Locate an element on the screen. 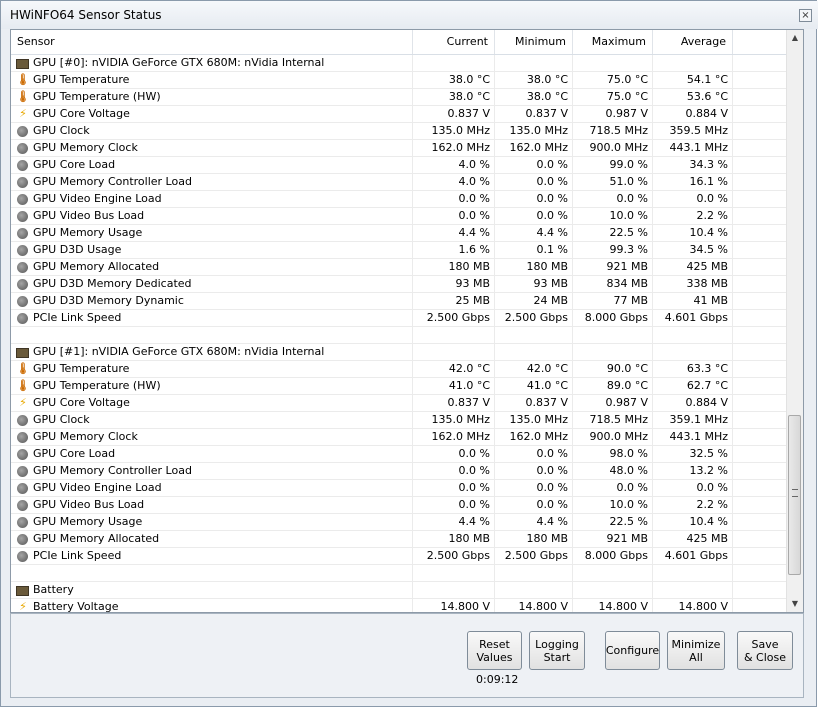 Image resolution: width=819 pixels, height=711 pixels. sensor-name: Battery Voltage is located at coordinates (212, 605).